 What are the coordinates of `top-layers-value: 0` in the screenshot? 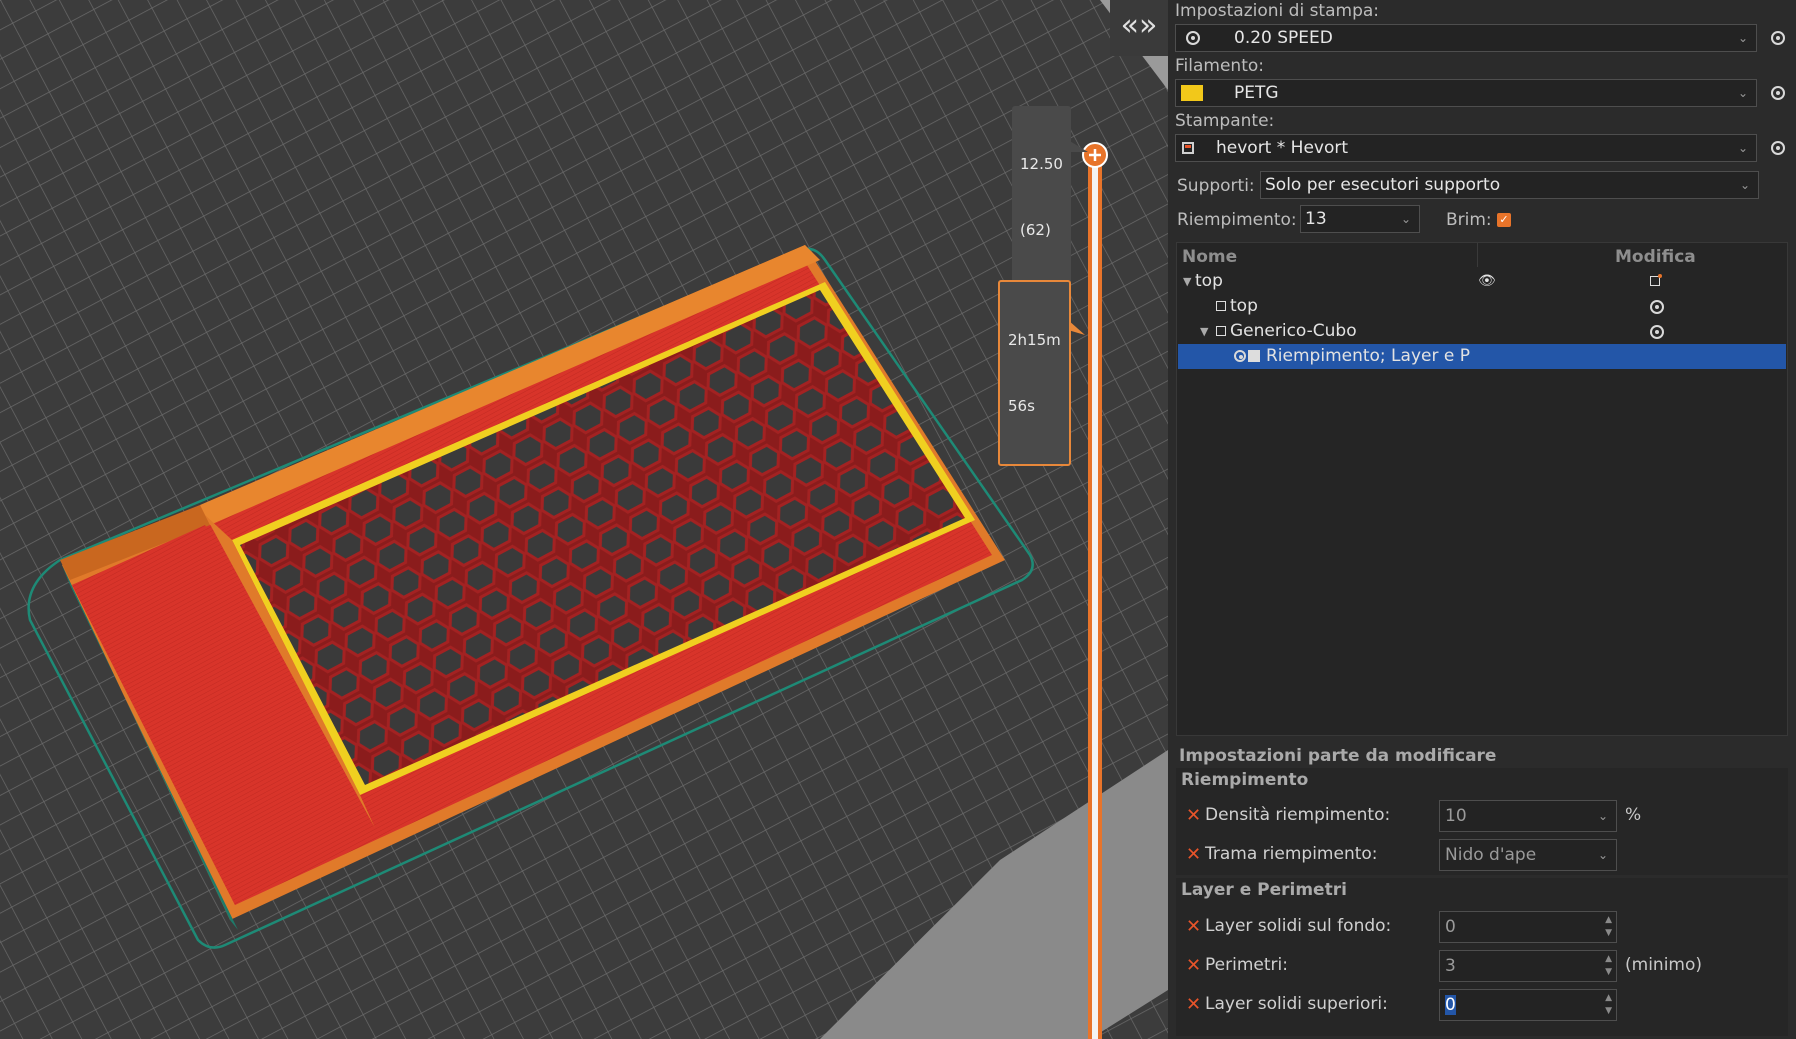 It's located at (1450, 1005).